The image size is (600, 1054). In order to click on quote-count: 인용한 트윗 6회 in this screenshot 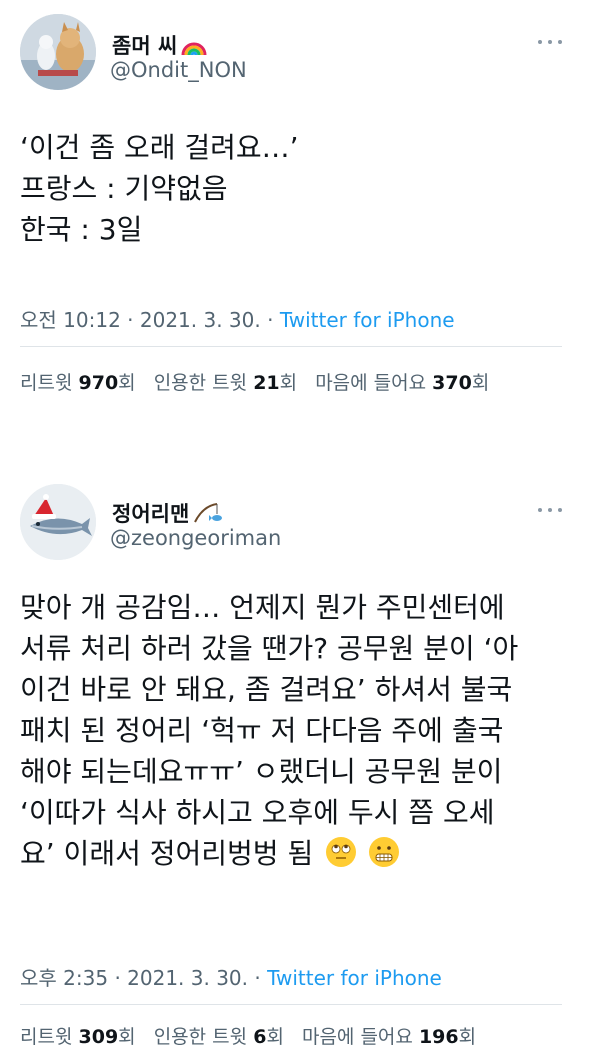, I will do `click(219, 1037)`.